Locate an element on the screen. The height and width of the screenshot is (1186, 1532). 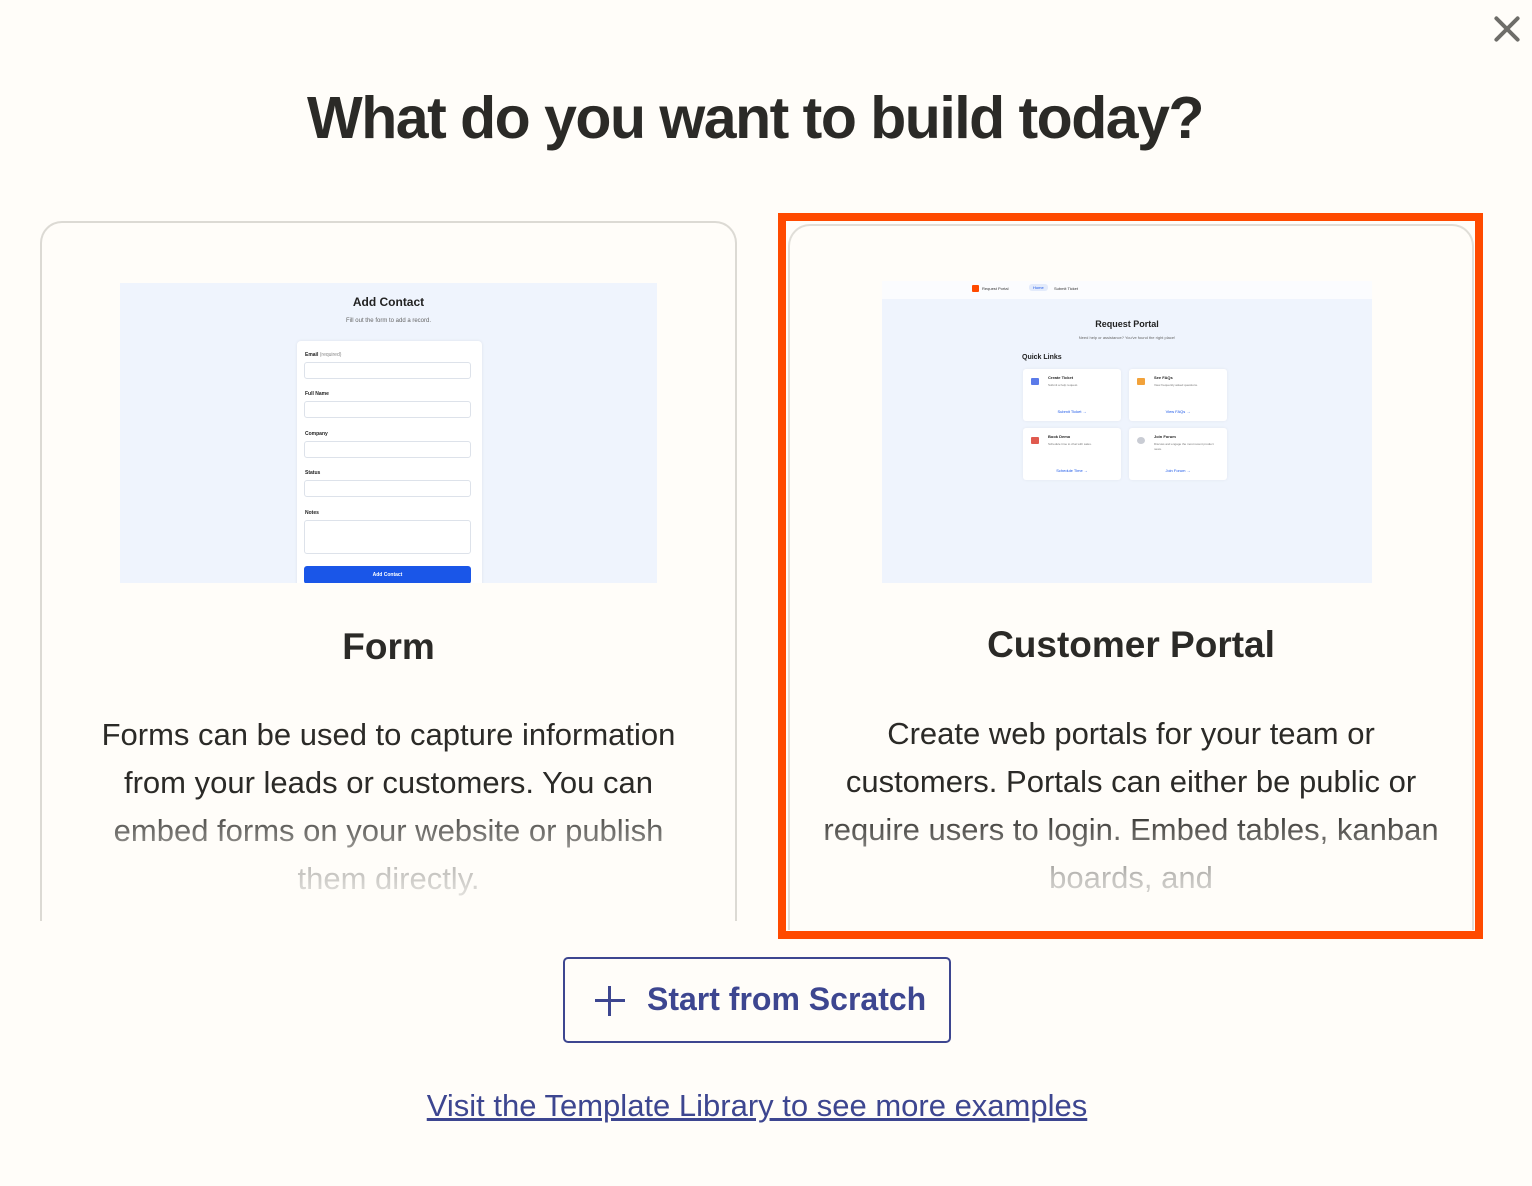
preview-portal-nav: Request Portal Home Submit Ticket is located at coordinates (1127, 290).